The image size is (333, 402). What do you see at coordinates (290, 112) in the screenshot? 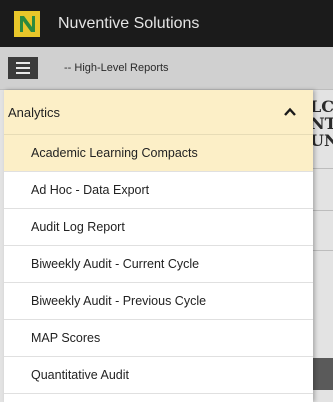
I see `chevron-up-icon` at bounding box center [290, 112].